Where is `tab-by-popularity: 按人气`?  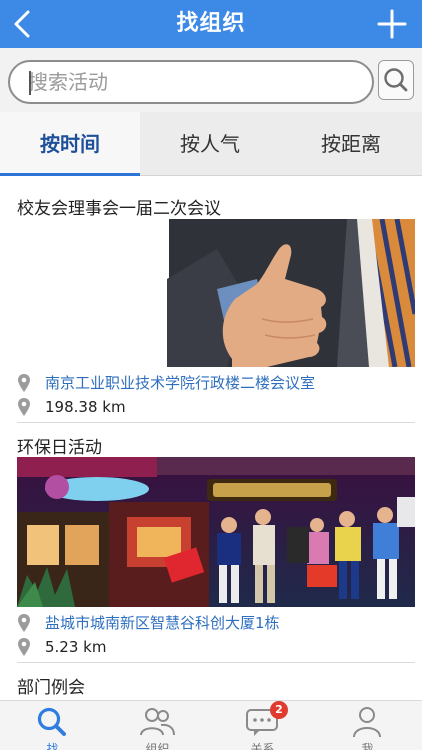 tab-by-popularity: 按人气 is located at coordinates (210, 144).